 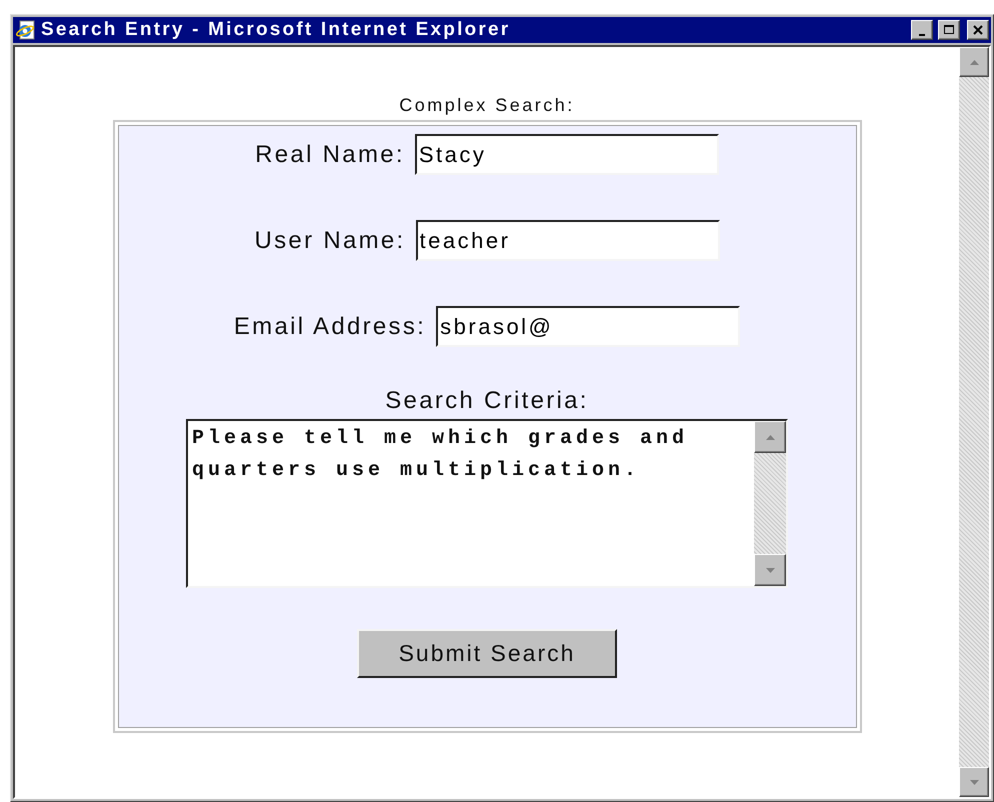 I want to click on field-label: Email Address:, so click(x=330, y=326).